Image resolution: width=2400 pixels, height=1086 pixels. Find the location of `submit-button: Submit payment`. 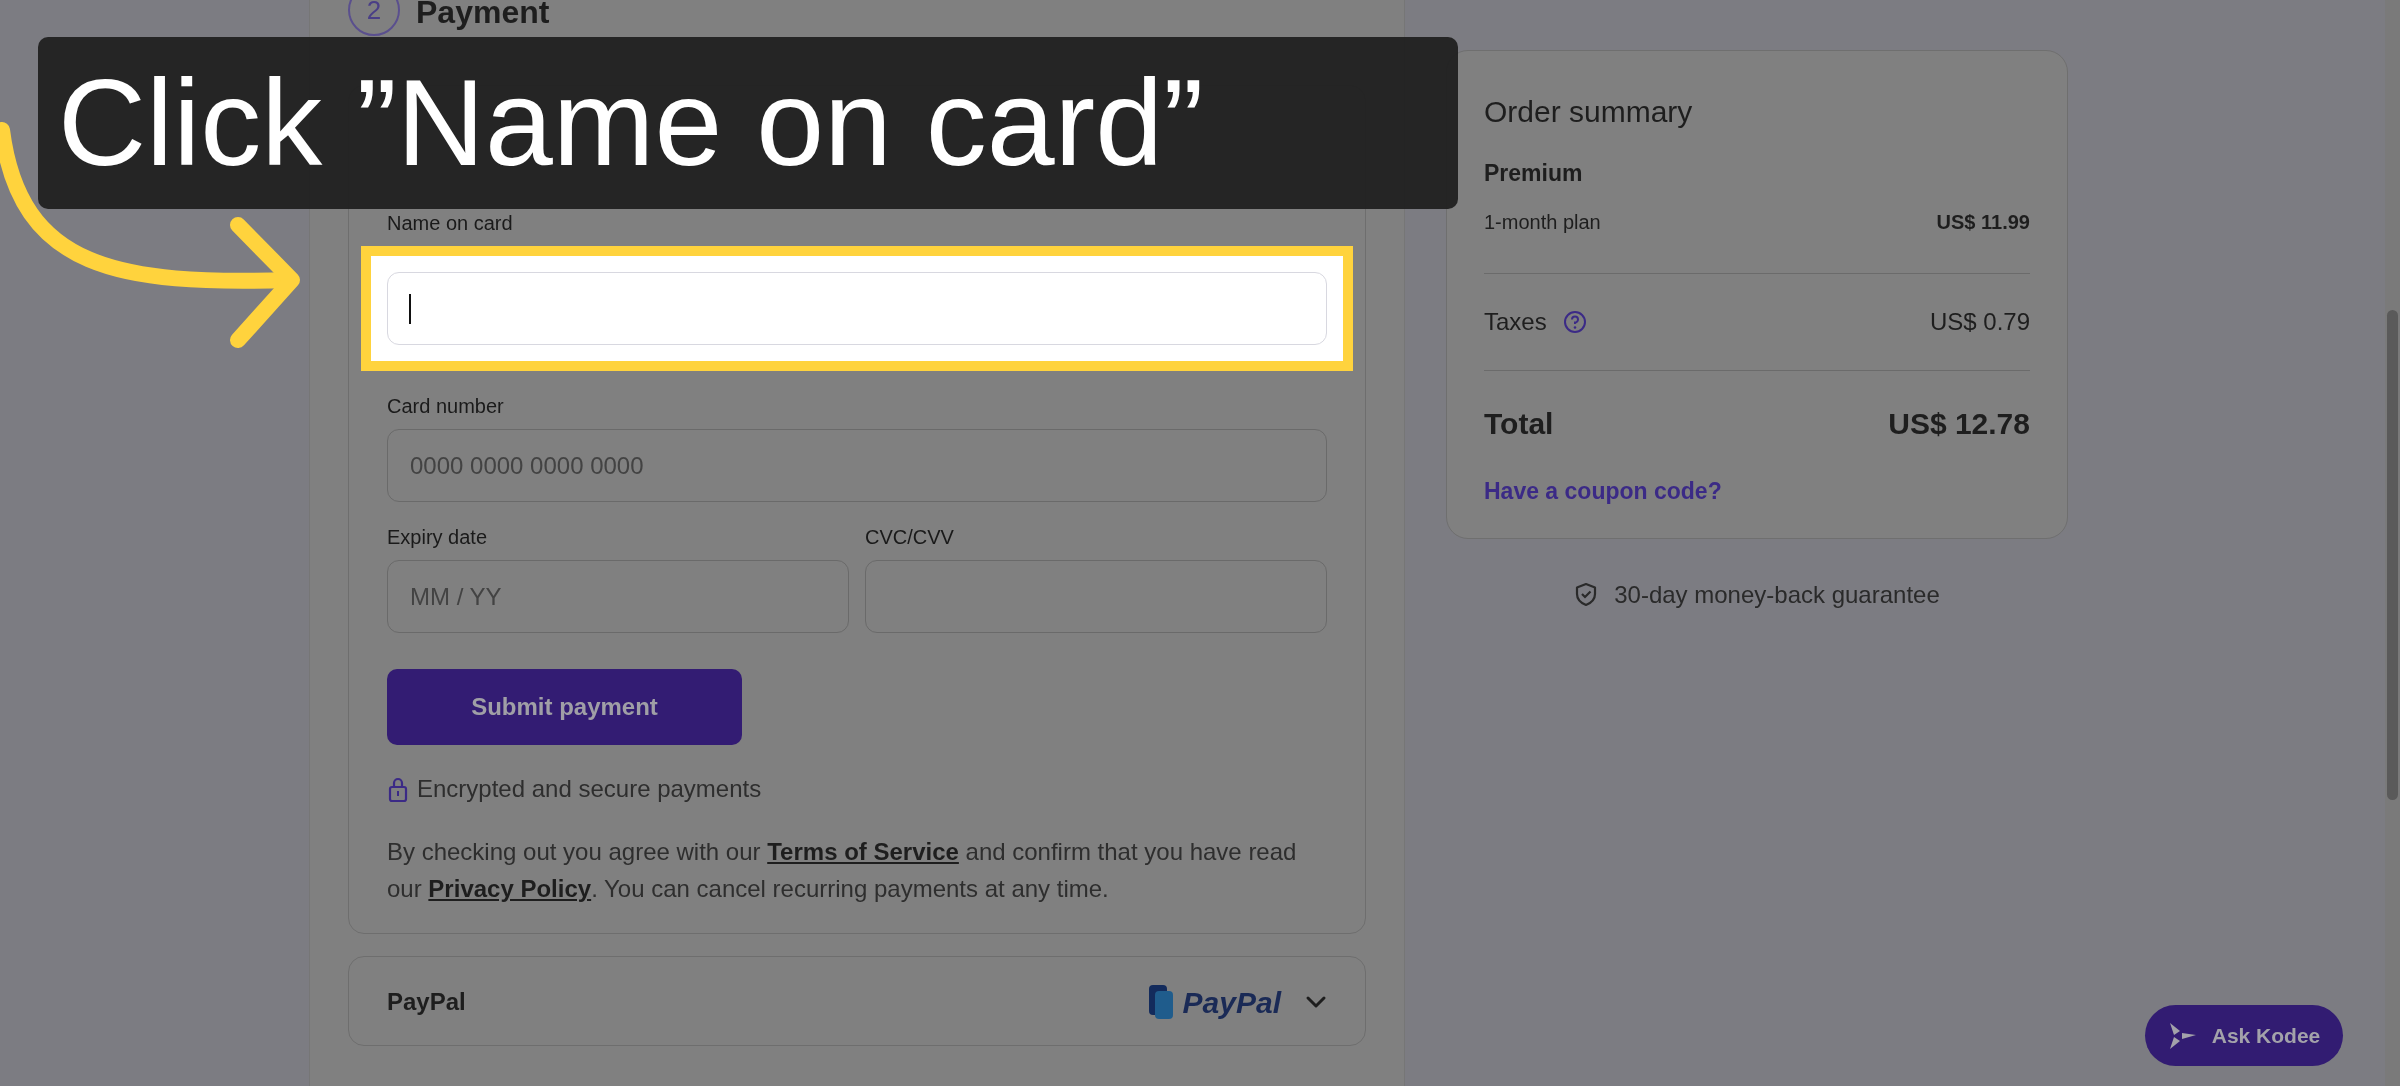

submit-button: Submit payment is located at coordinates (564, 707).